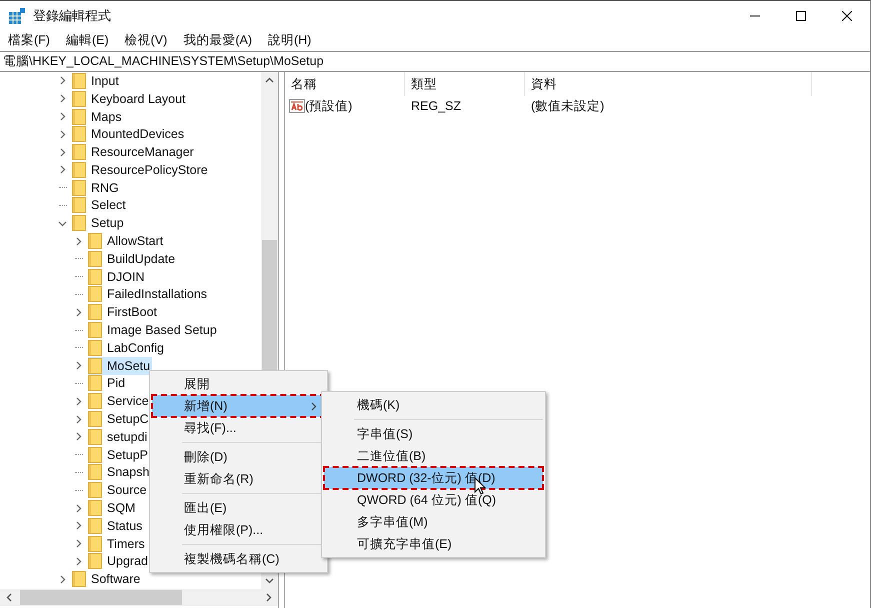 The image size is (871, 608). Describe the element at coordinates (29, 40) in the screenshot. I see `menu-item: 檔案(F)` at that location.